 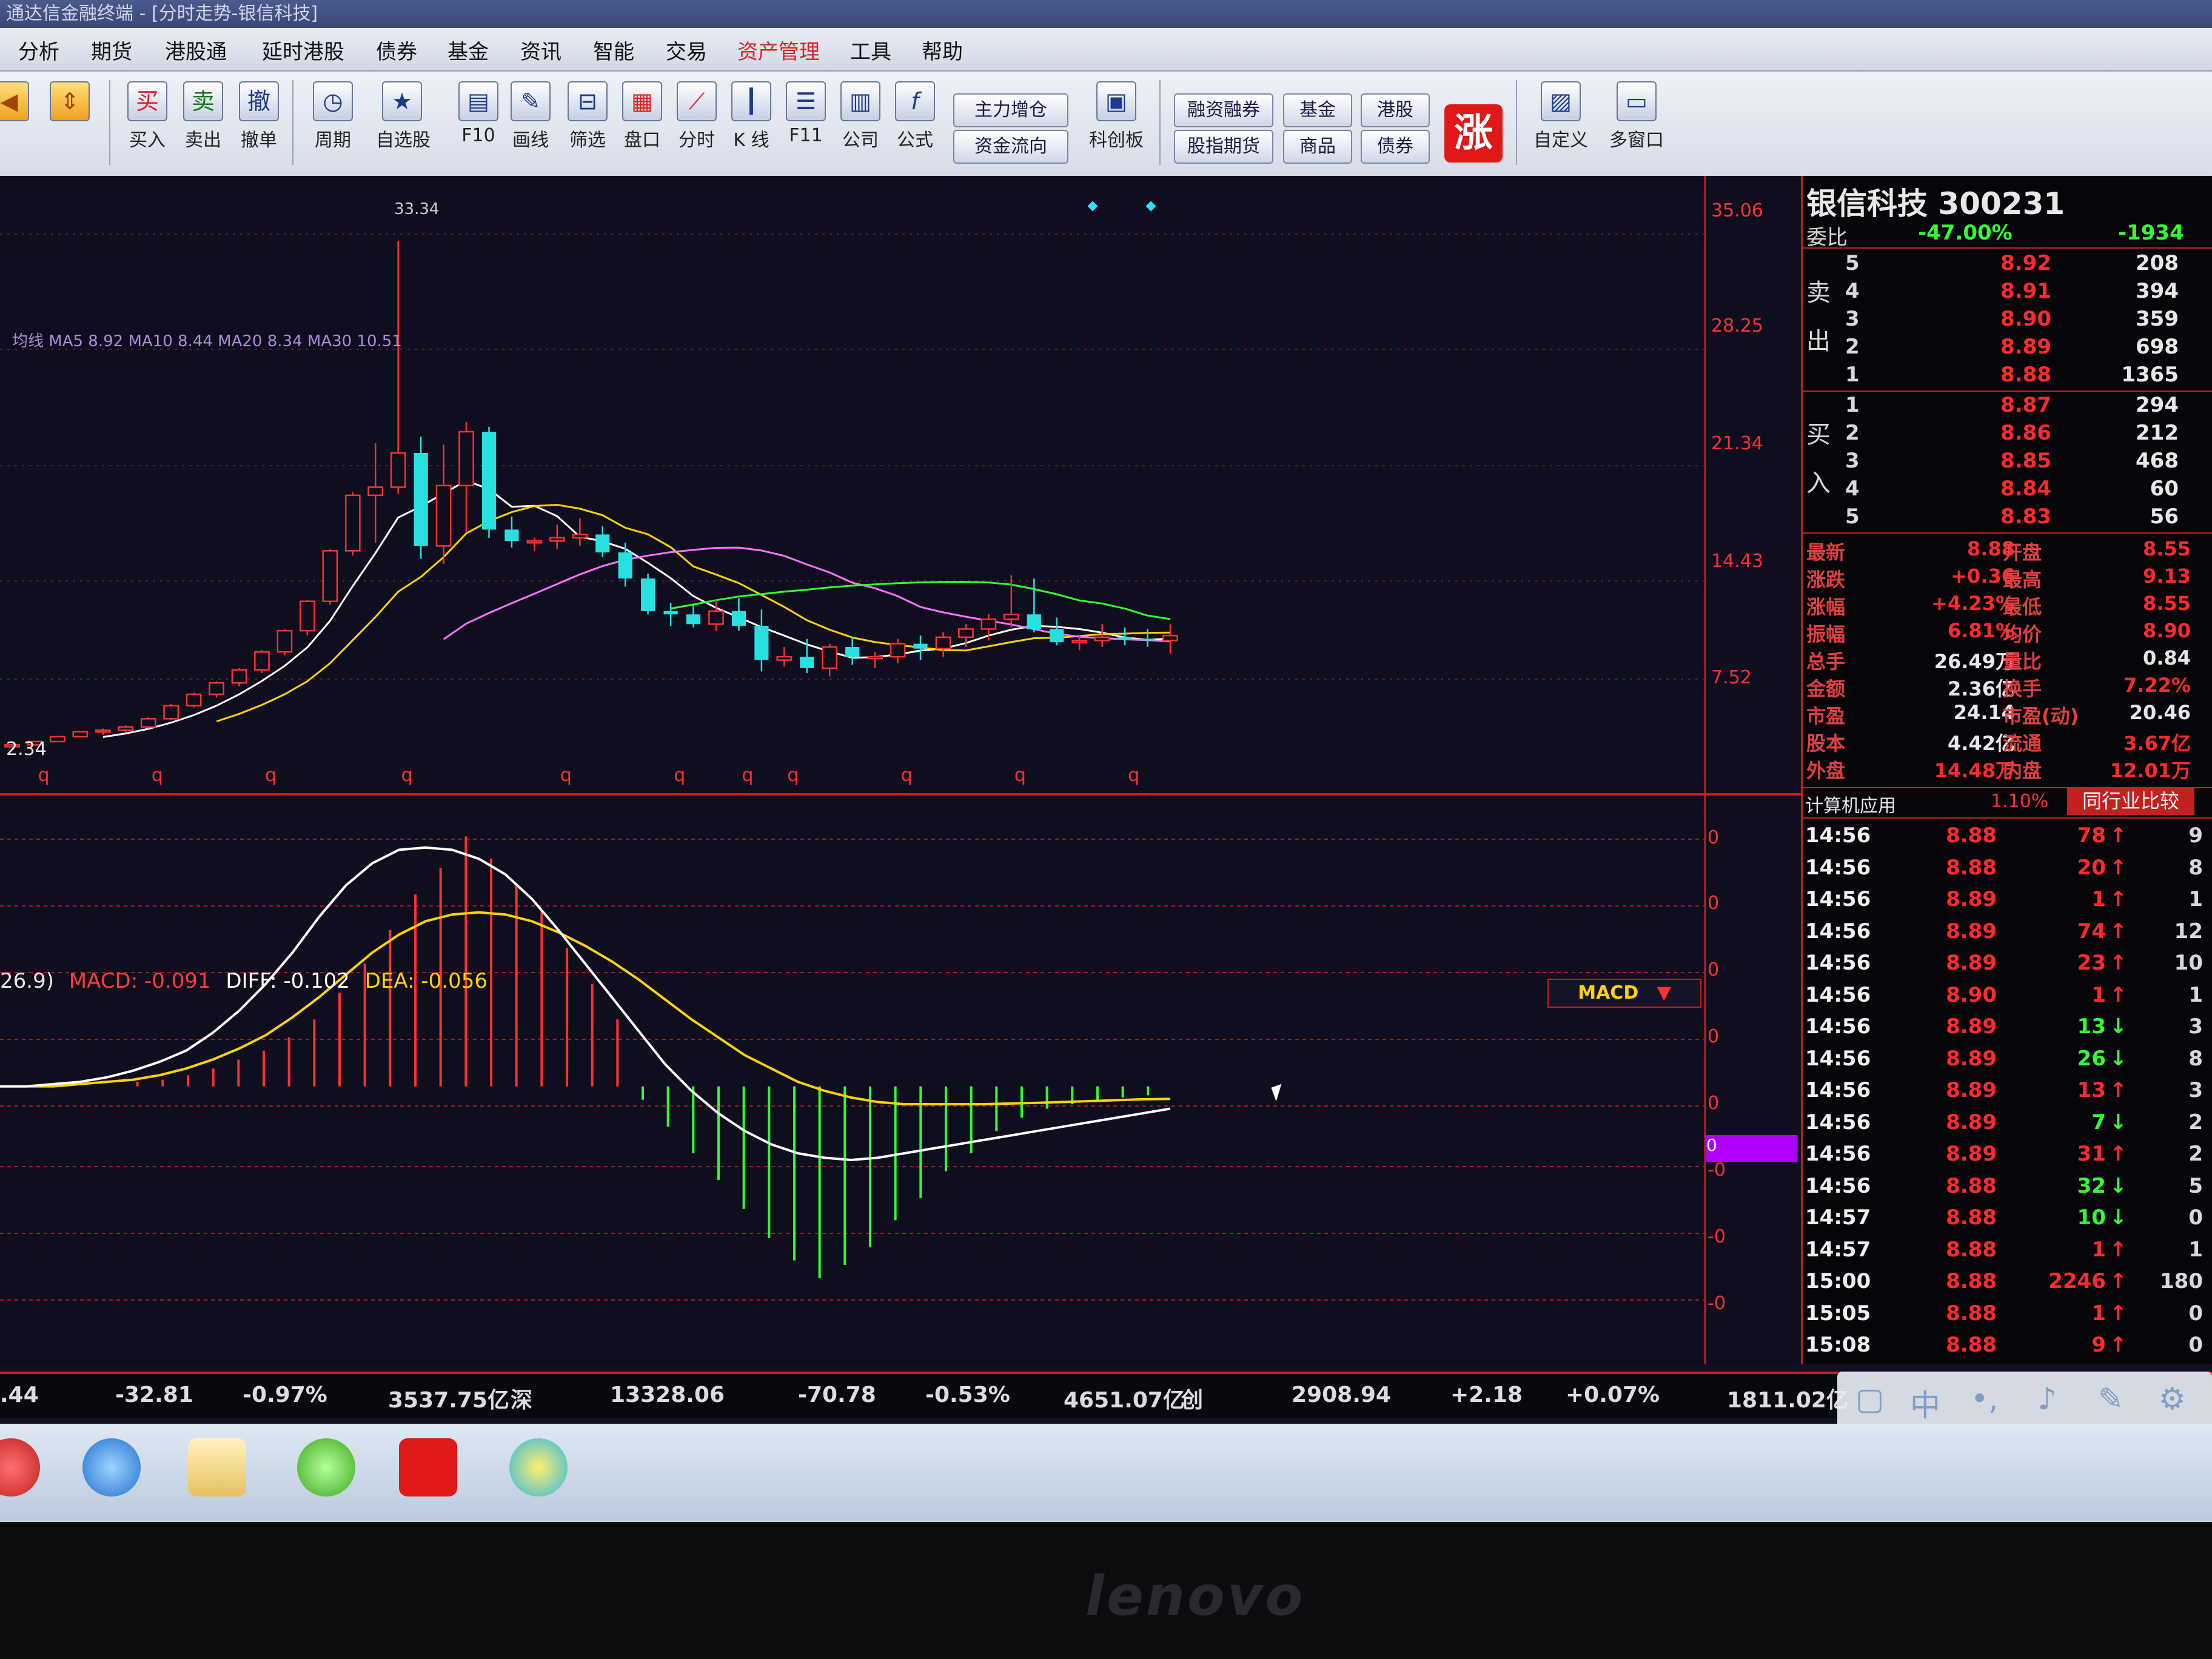 What do you see at coordinates (1116, 140) in the screenshot?
I see `star-market-label: 科创板` at bounding box center [1116, 140].